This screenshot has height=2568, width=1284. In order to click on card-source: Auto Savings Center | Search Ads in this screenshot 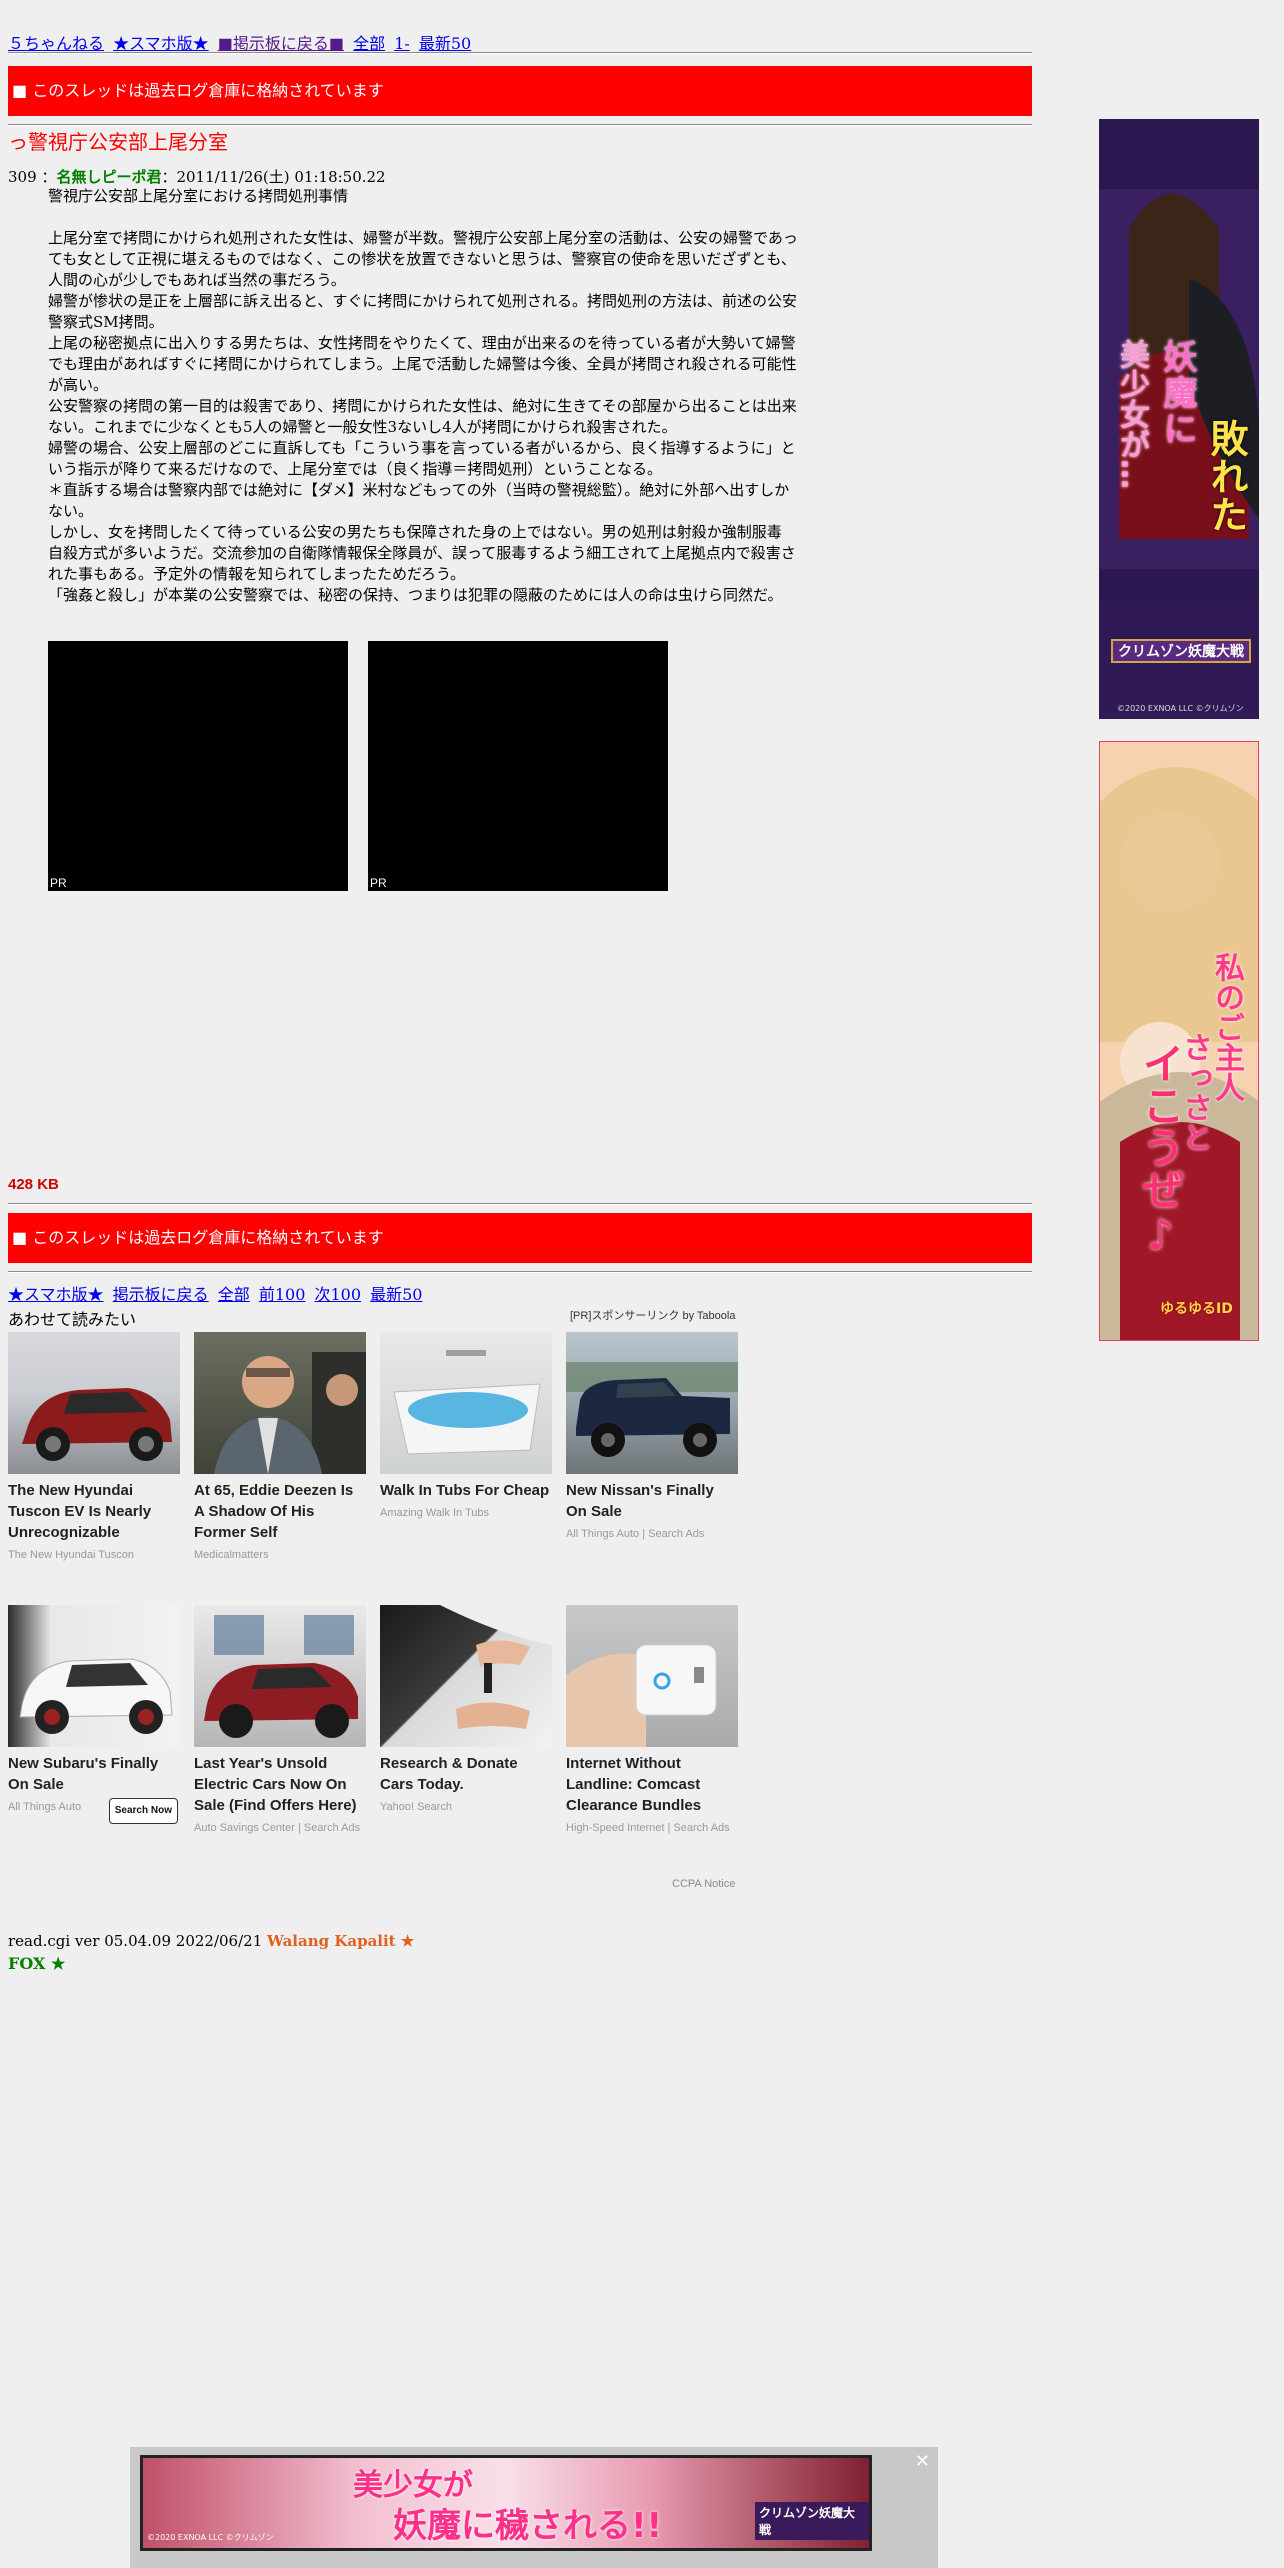, I will do `click(277, 1828)`.